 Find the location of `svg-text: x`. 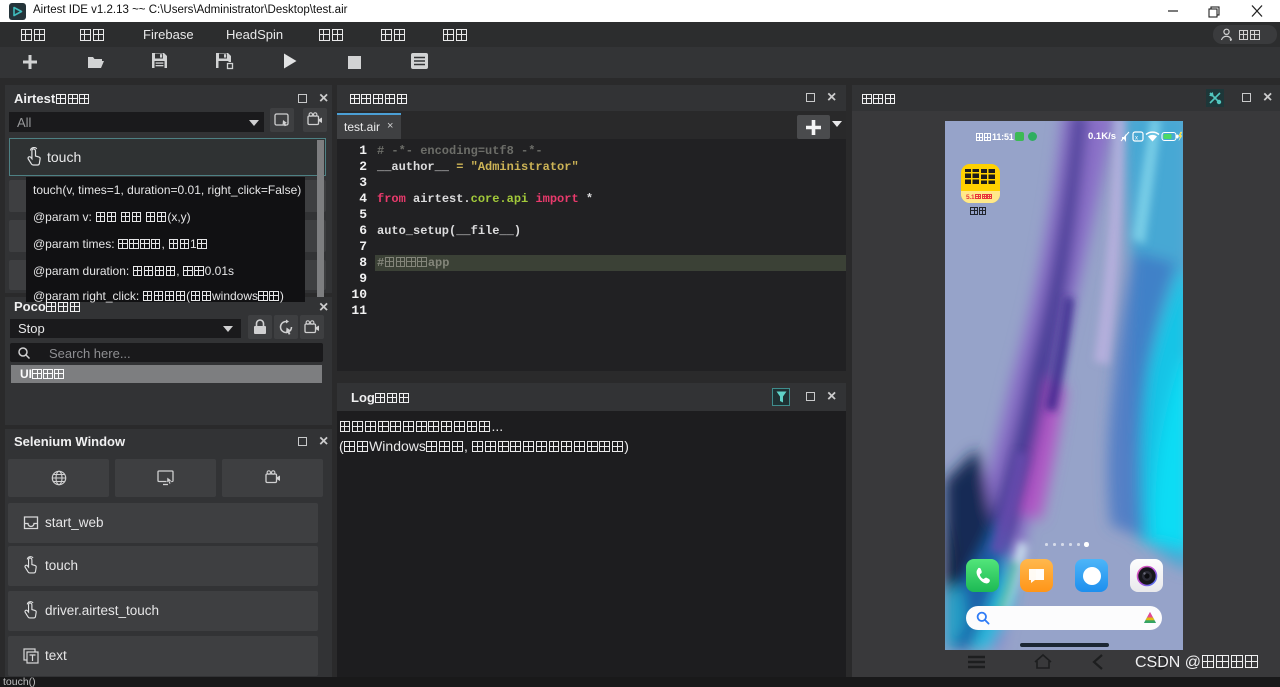

svg-text: x is located at coordinates (1136, 139).